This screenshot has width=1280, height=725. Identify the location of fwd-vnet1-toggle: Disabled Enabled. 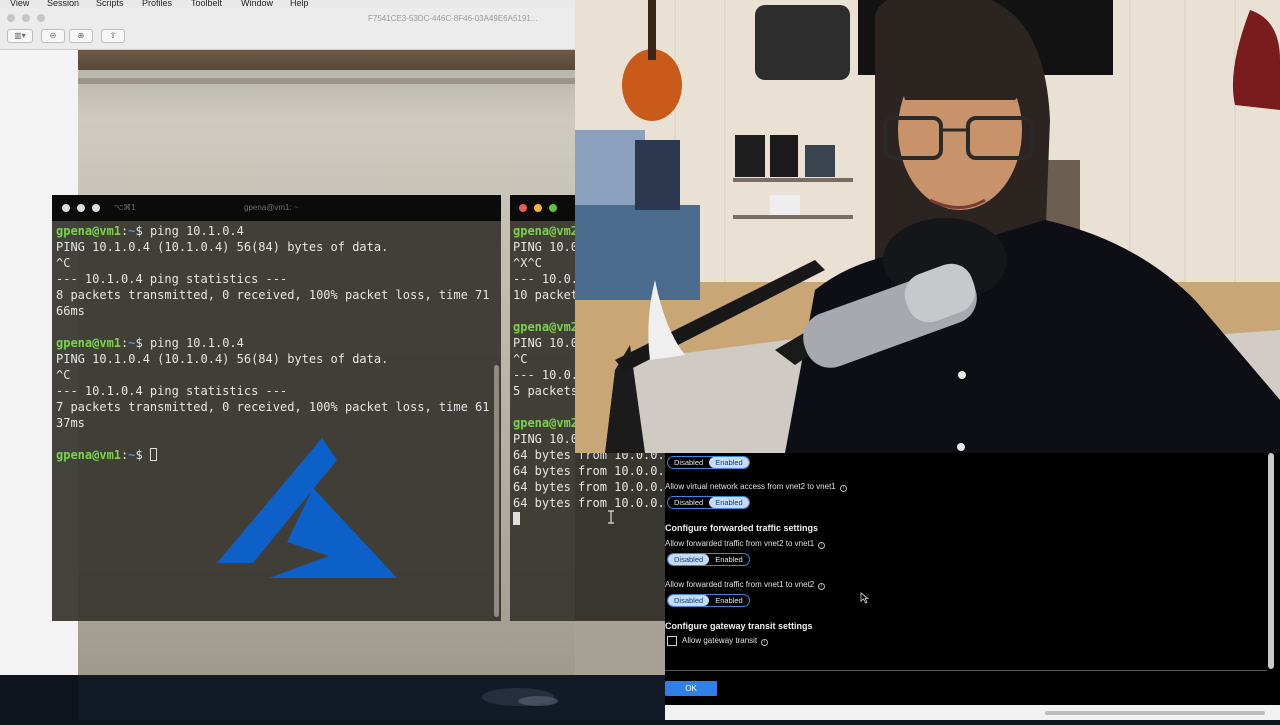
(708, 600).